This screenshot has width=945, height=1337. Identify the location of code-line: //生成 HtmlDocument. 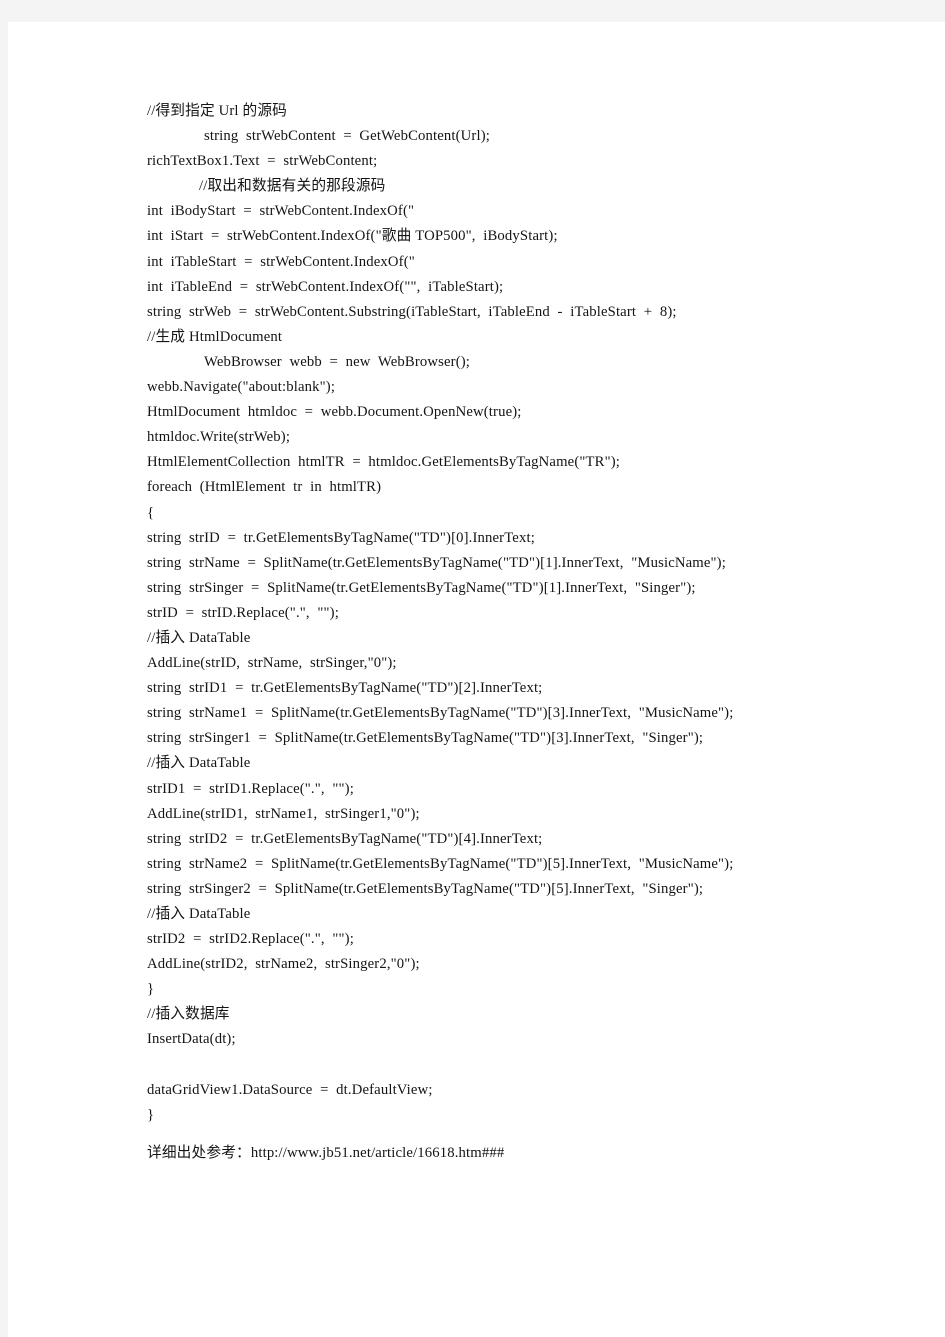
(215, 336).